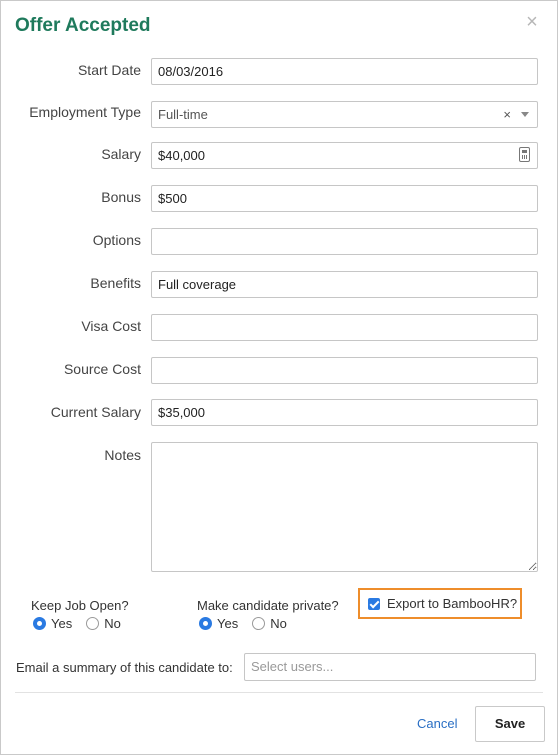  Describe the element at coordinates (109, 70) in the screenshot. I see `start-date-label: Start Date` at that location.